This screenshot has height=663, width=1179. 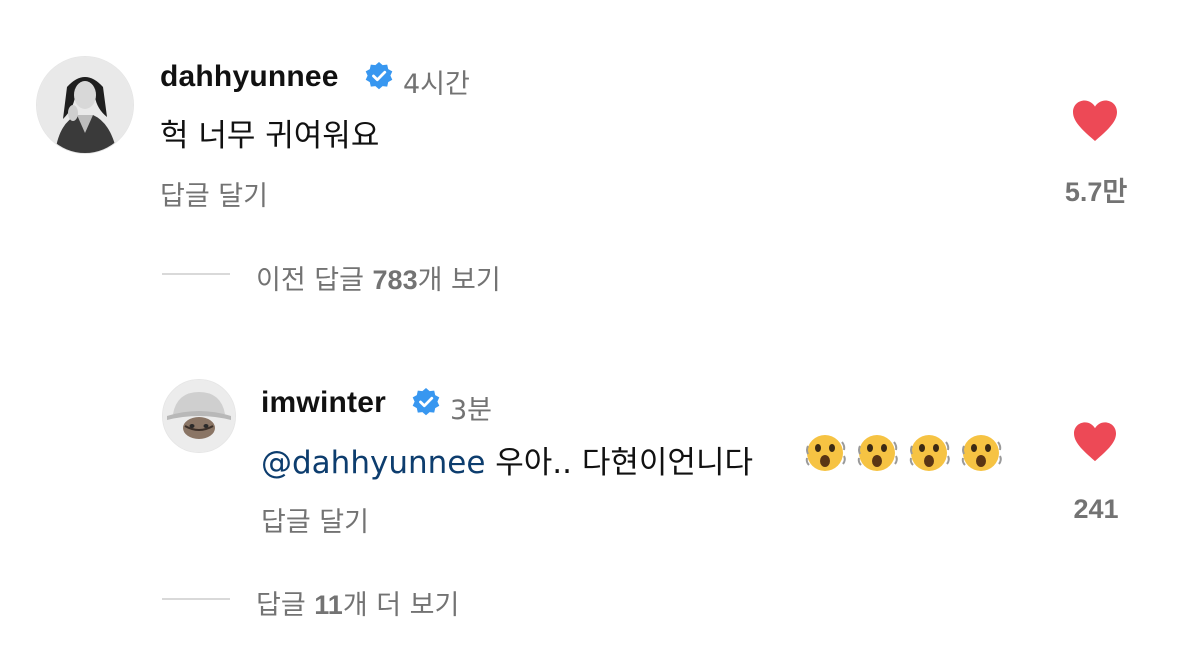 I want to click on view-previous-count: 783, so click(x=395, y=280).